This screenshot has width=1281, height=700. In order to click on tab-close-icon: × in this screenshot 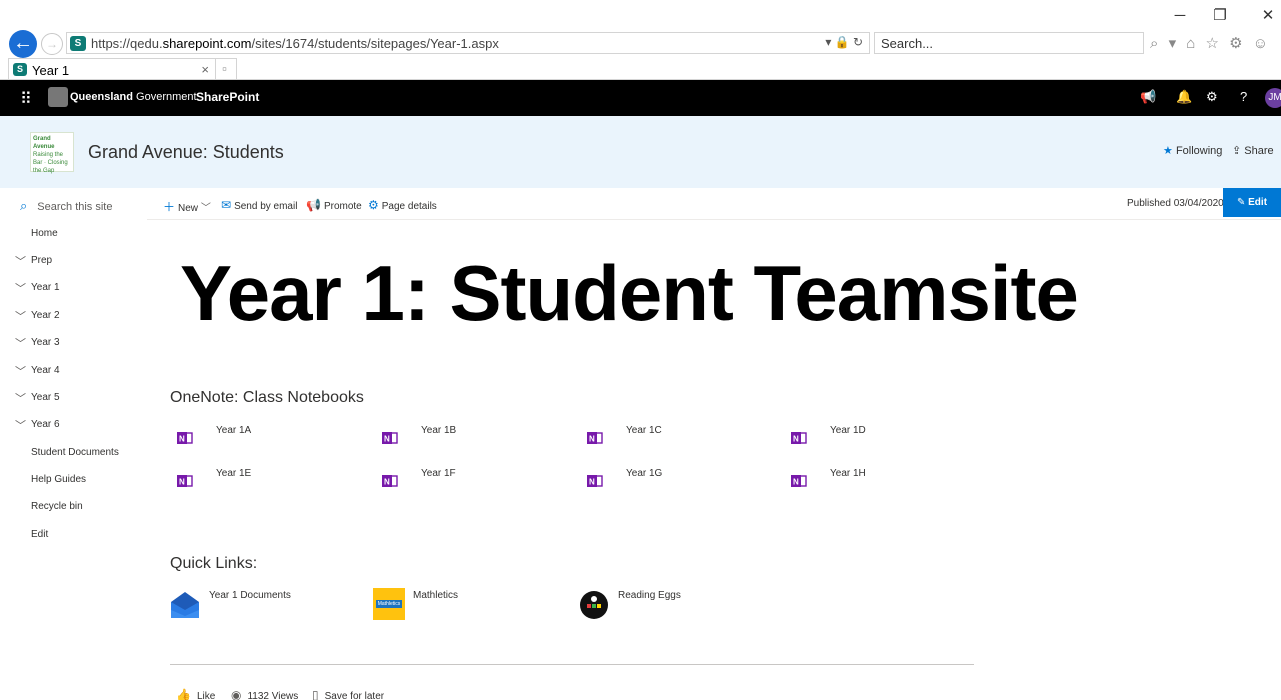, I will do `click(205, 69)`.